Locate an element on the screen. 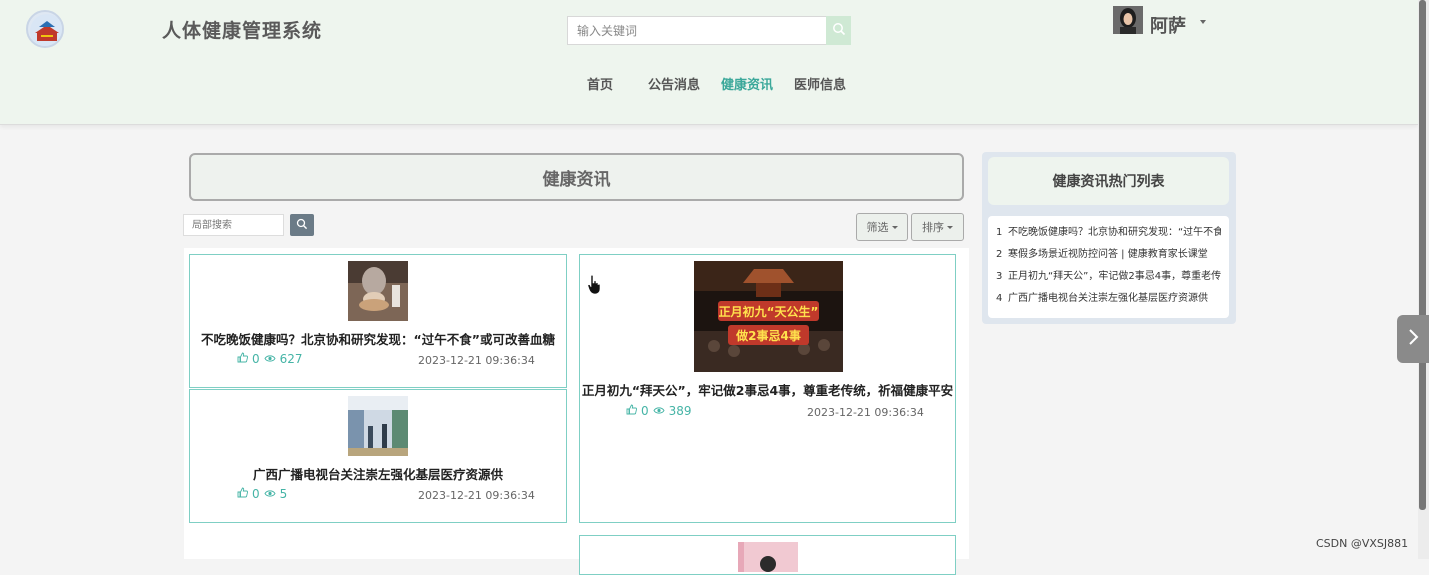 The image size is (1429, 575). next-page-button is located at coordinates (1413, 339).